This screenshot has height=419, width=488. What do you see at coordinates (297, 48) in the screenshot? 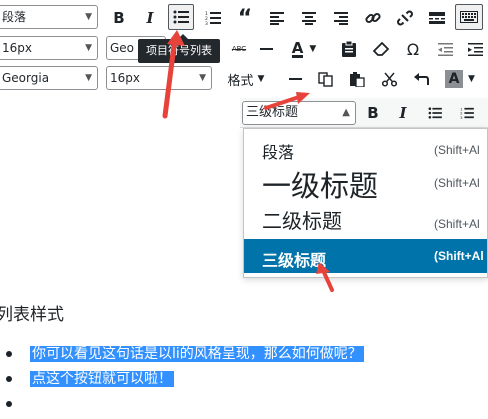
I see `text-color-label: A` at bounding box center [297, 48].